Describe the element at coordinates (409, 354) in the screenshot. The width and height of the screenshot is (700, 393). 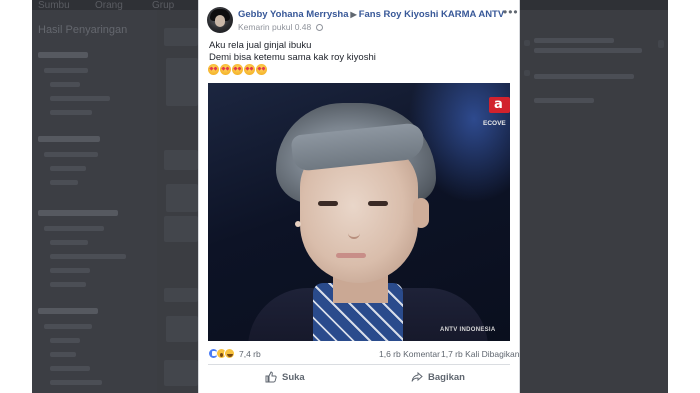
I see `comment-count-link: 1,6 rb Komentar` at that location.